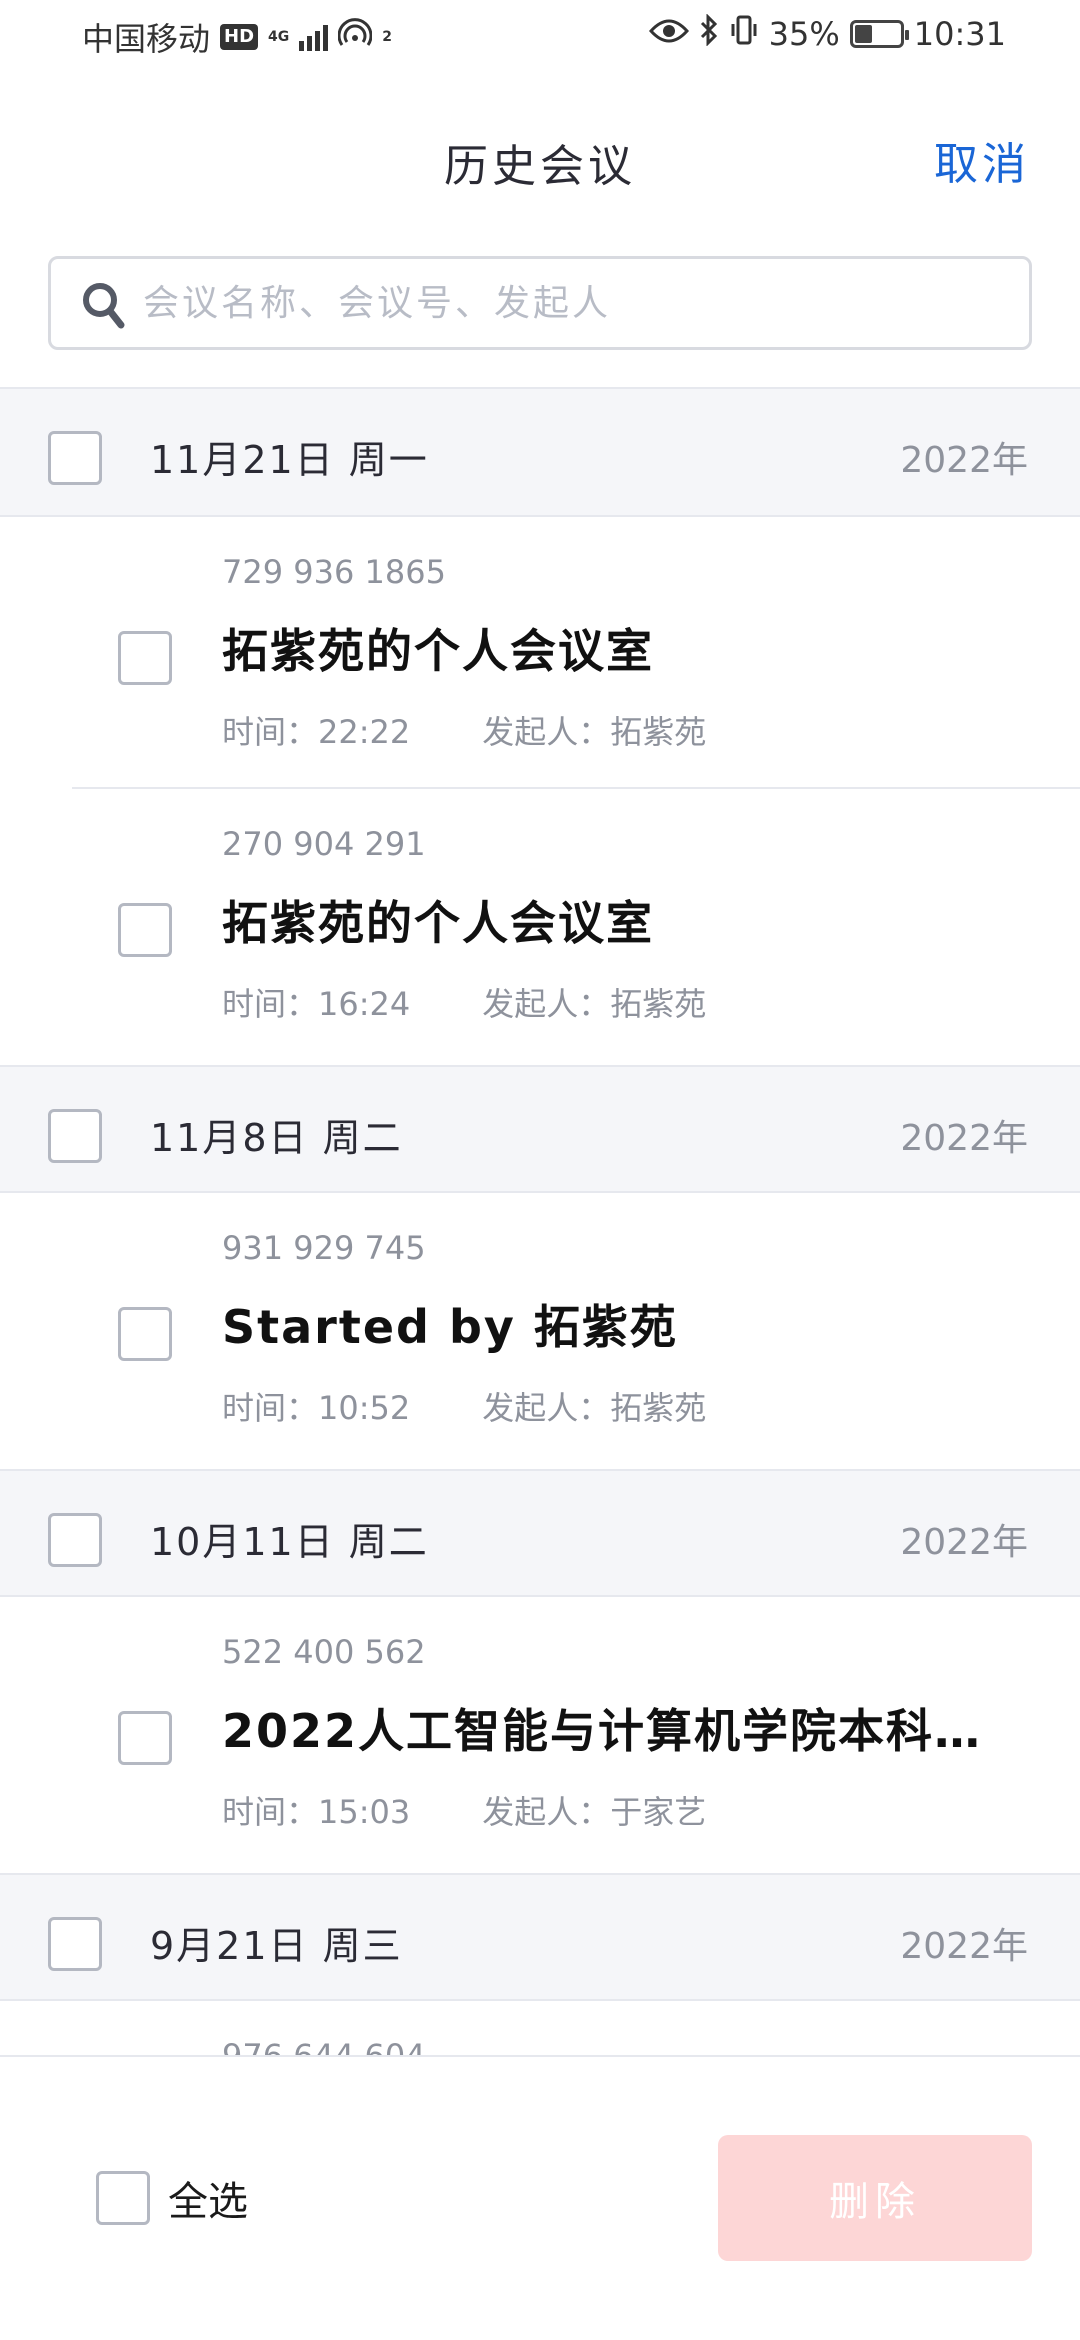 This screenshot has height=2340, width=1080. I want to click on status-left: 中国移动 HD 4G 2, so click(237, 37).